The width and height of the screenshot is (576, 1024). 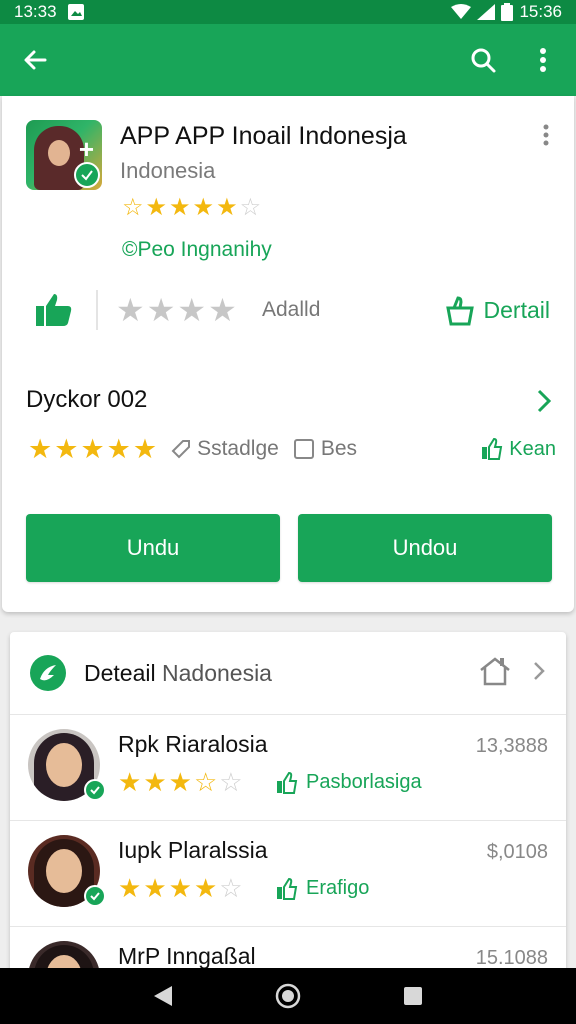 What do you see at coordinates (288, 60) in the screenshot?
I see `app-bar` at bounding box center [288, 60].